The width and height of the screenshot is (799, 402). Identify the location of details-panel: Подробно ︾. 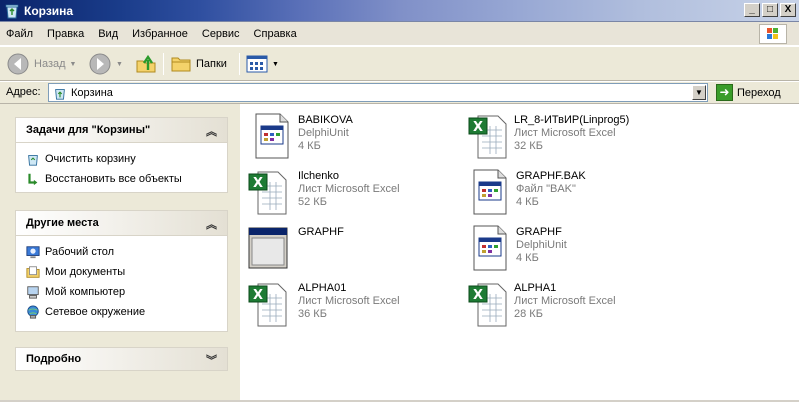
(121, 359).